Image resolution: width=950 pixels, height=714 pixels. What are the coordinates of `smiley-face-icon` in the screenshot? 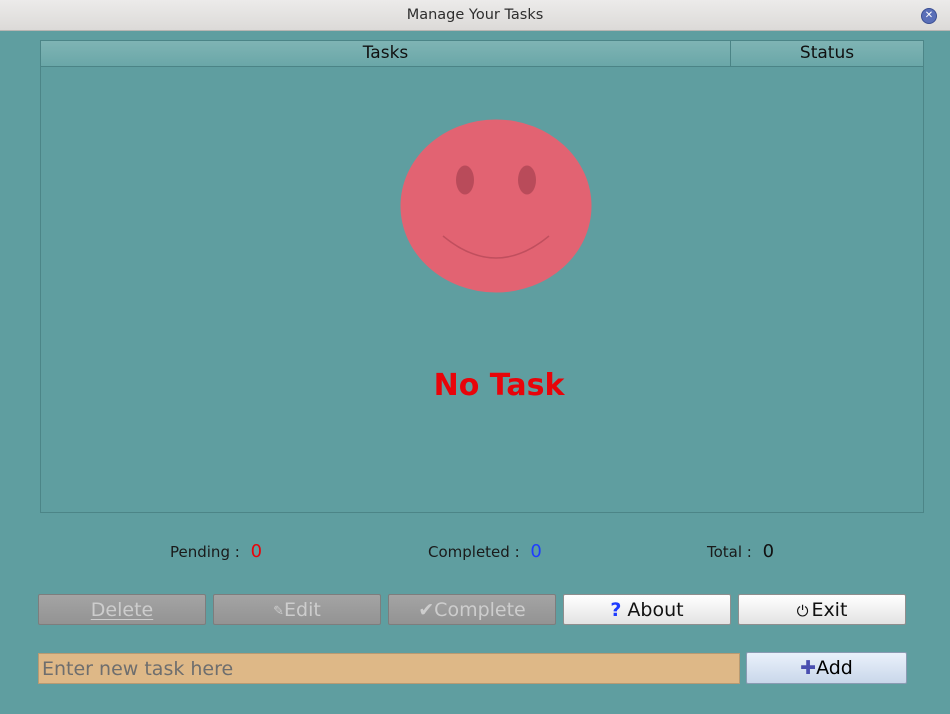 It's located at (496, 206).